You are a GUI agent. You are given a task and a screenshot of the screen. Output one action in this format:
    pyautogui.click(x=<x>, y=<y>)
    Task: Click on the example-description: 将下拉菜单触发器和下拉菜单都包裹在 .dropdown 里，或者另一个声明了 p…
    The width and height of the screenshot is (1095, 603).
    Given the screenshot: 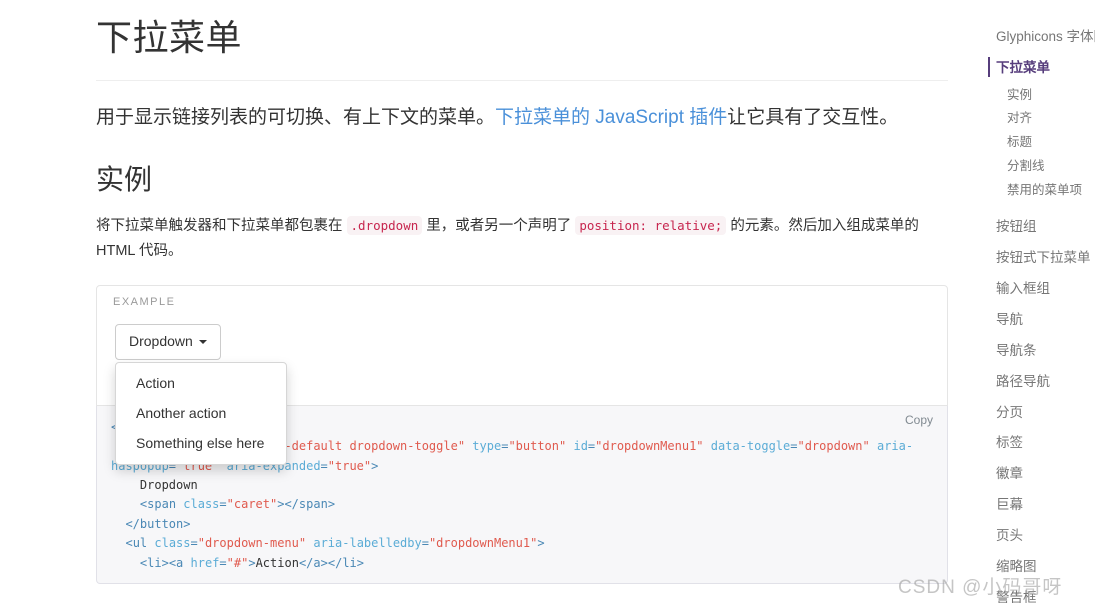 What is the action you would take?
    pyautogui.click(x=522, y=239)
    